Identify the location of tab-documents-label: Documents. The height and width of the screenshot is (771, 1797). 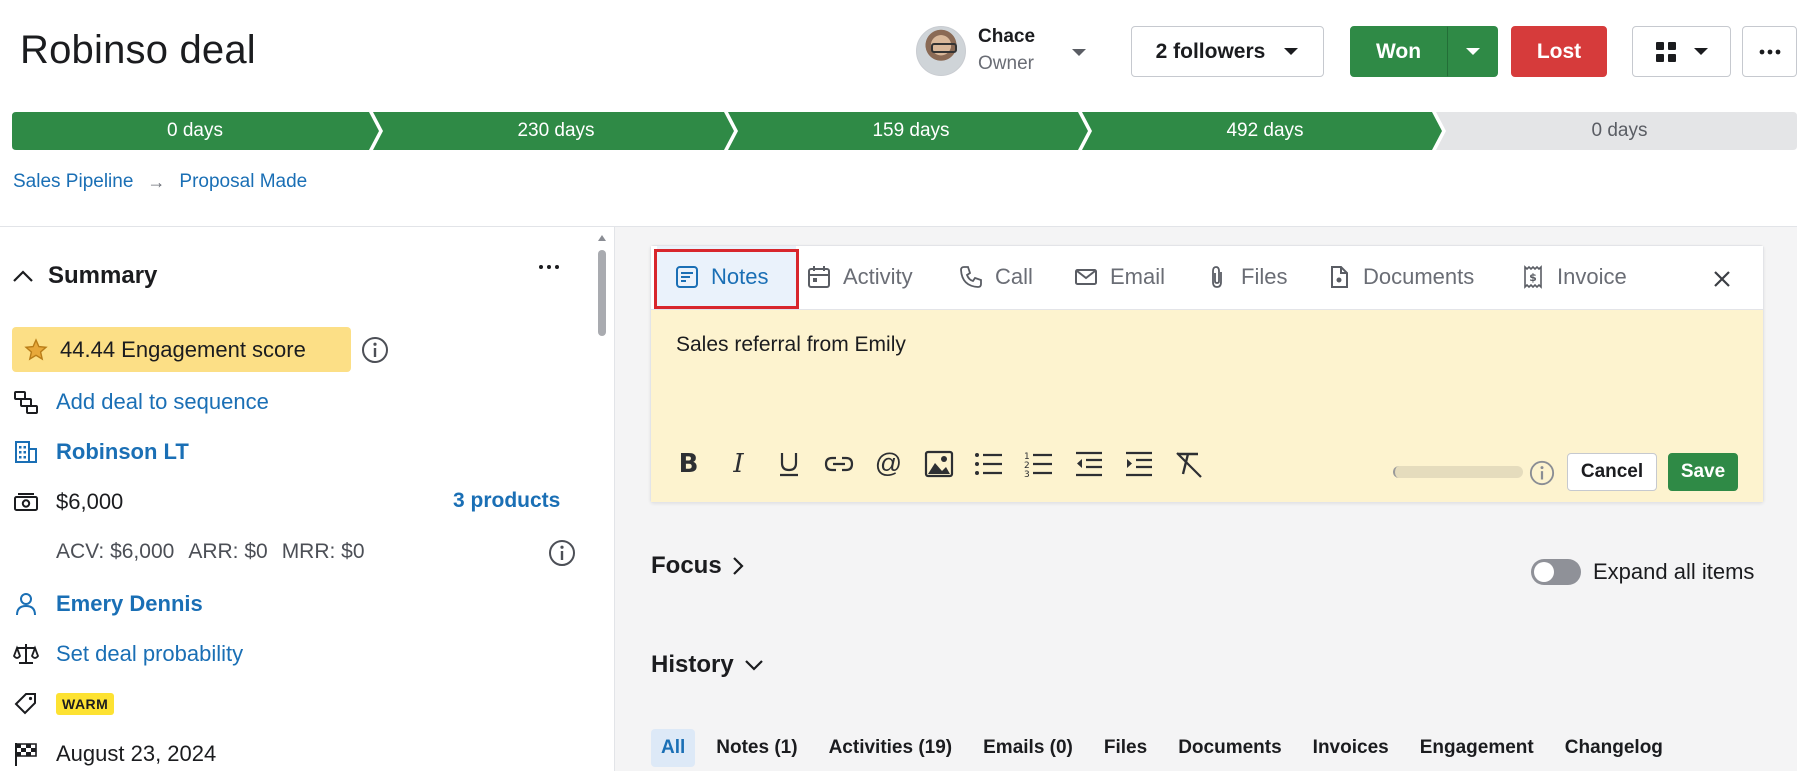
(1419, 276).